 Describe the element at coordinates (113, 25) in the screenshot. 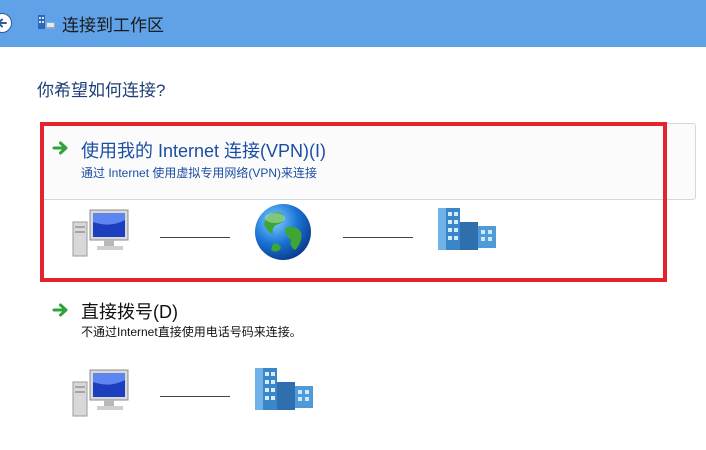

I see `window-title: 连接到工作区` at that location.